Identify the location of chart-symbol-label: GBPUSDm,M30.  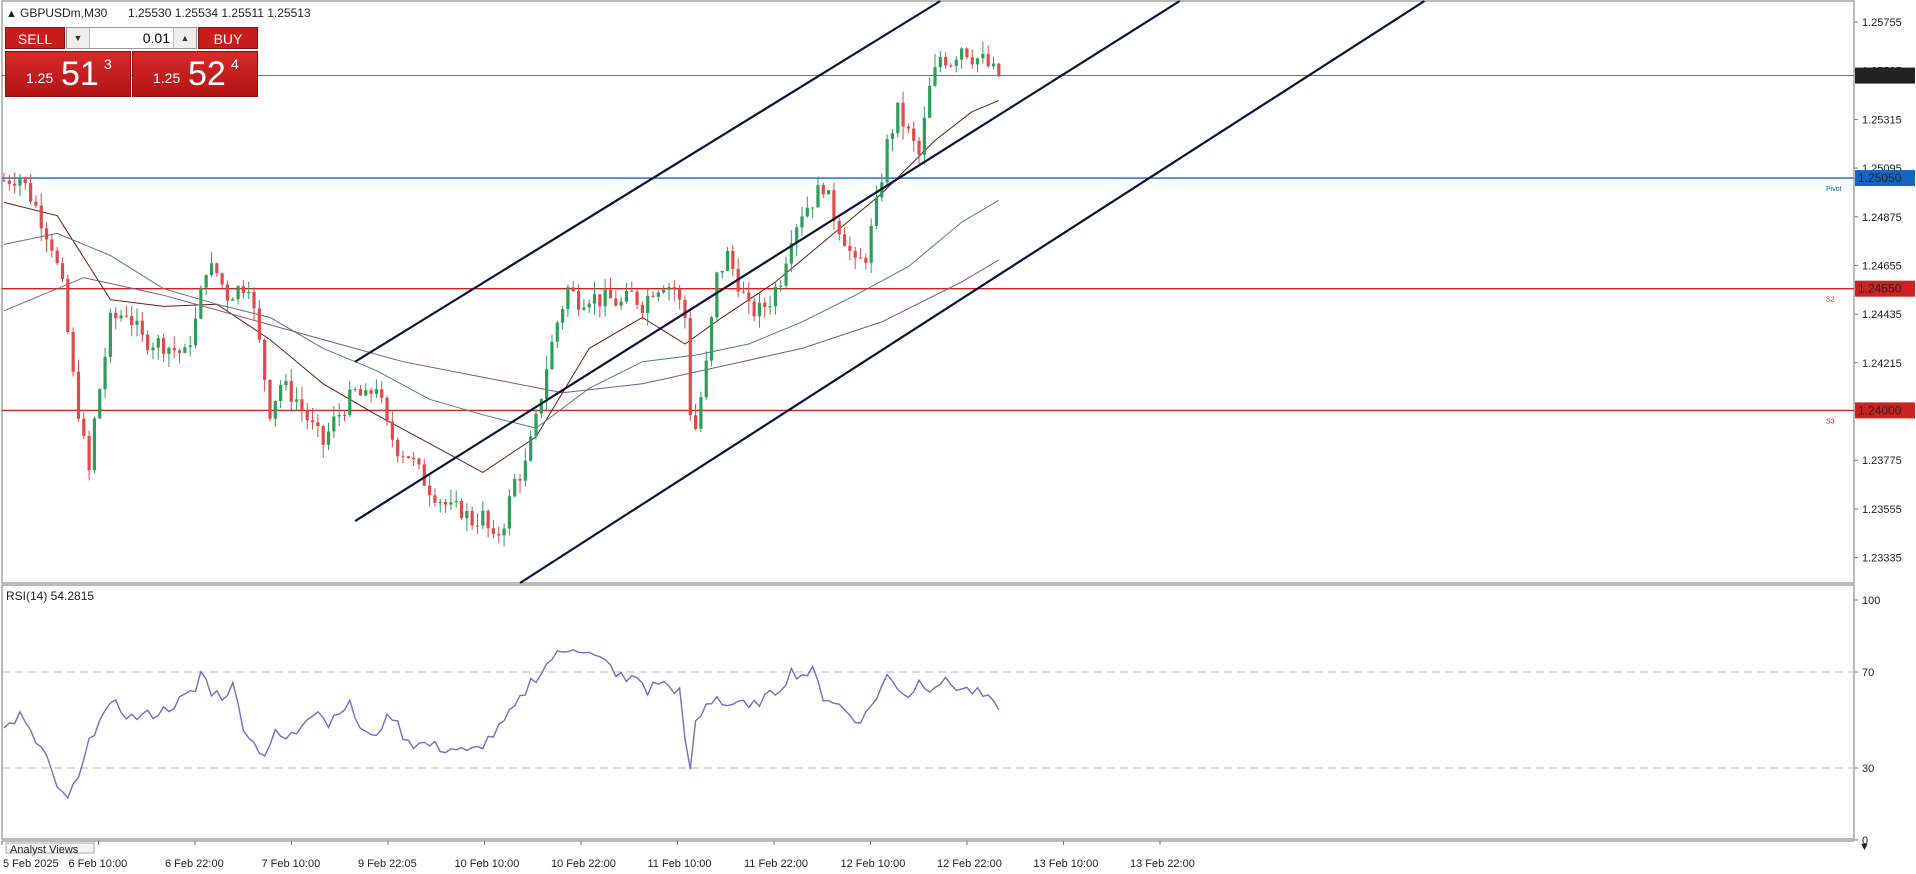
(64, 13).